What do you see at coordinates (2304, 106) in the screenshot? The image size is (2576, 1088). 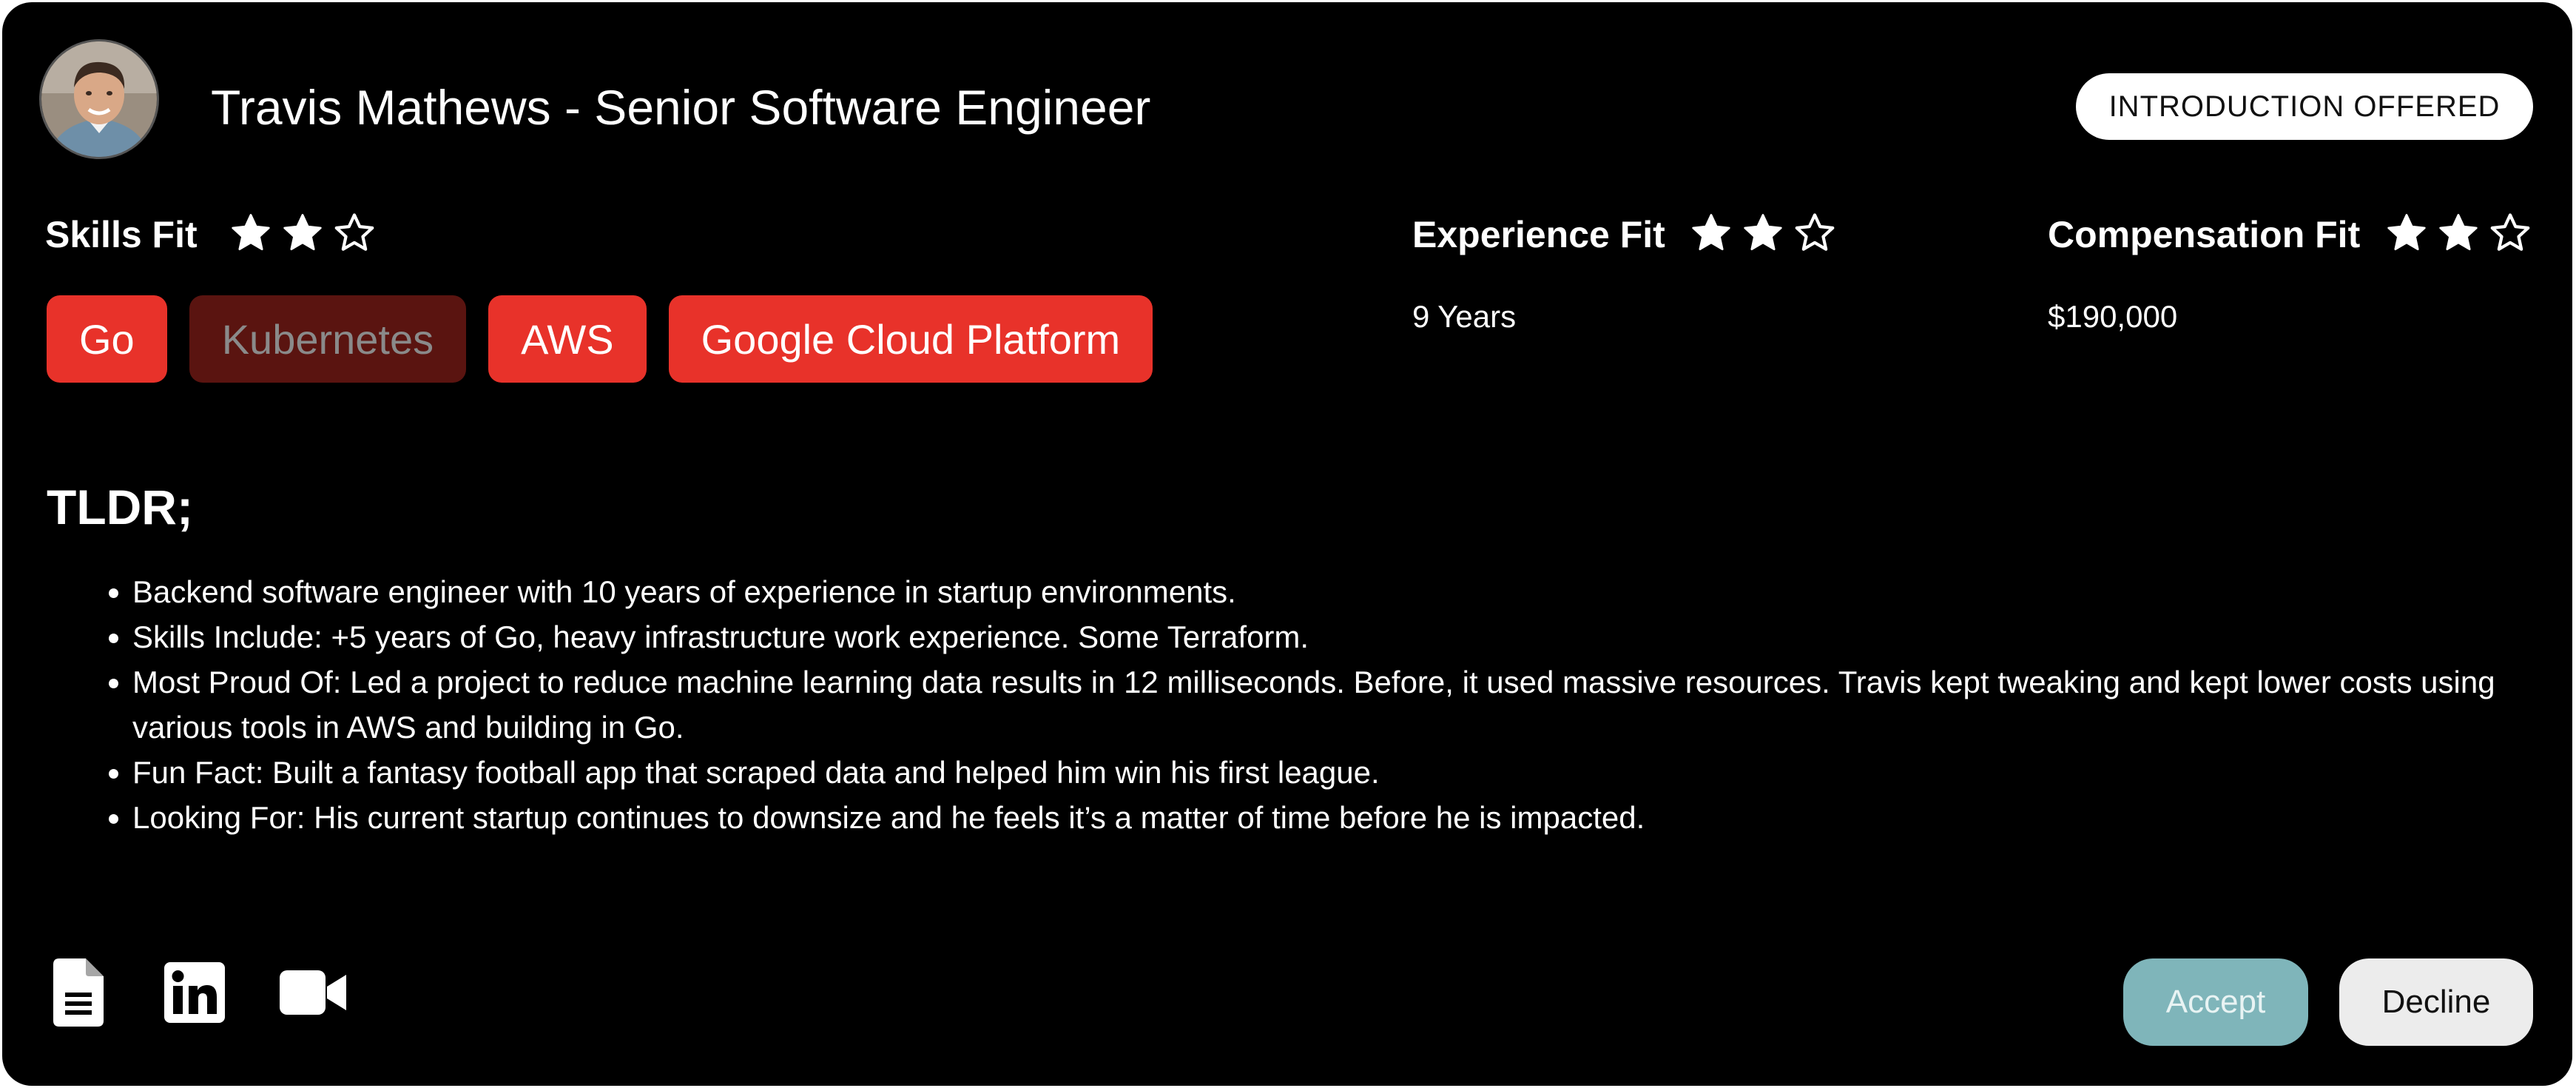 I see `status-badge: INTRODUCTION OFFERED` at bounding box center [2304, 106].